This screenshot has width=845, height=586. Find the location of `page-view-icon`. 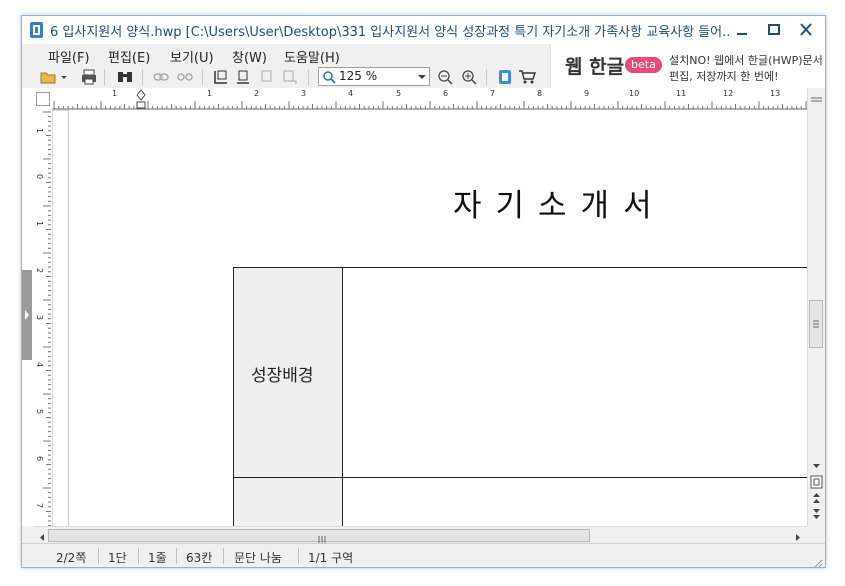

page-view-icon is located at coordinates (816, 481).